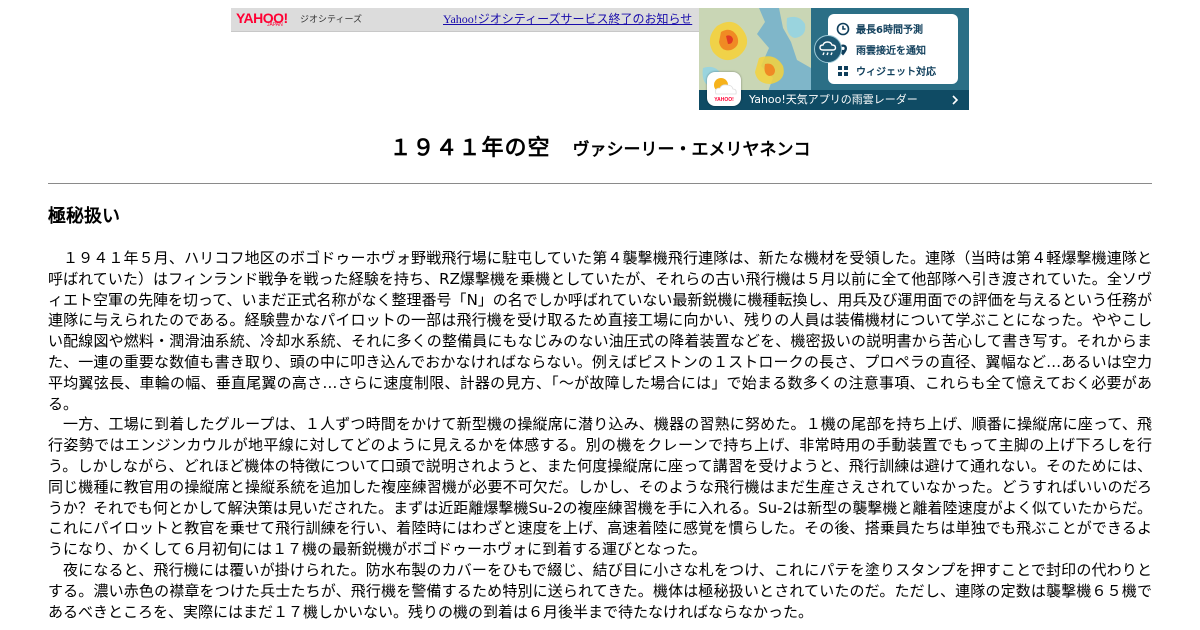  I want to click on page-title: １９４１年の空, so click(470, 148).